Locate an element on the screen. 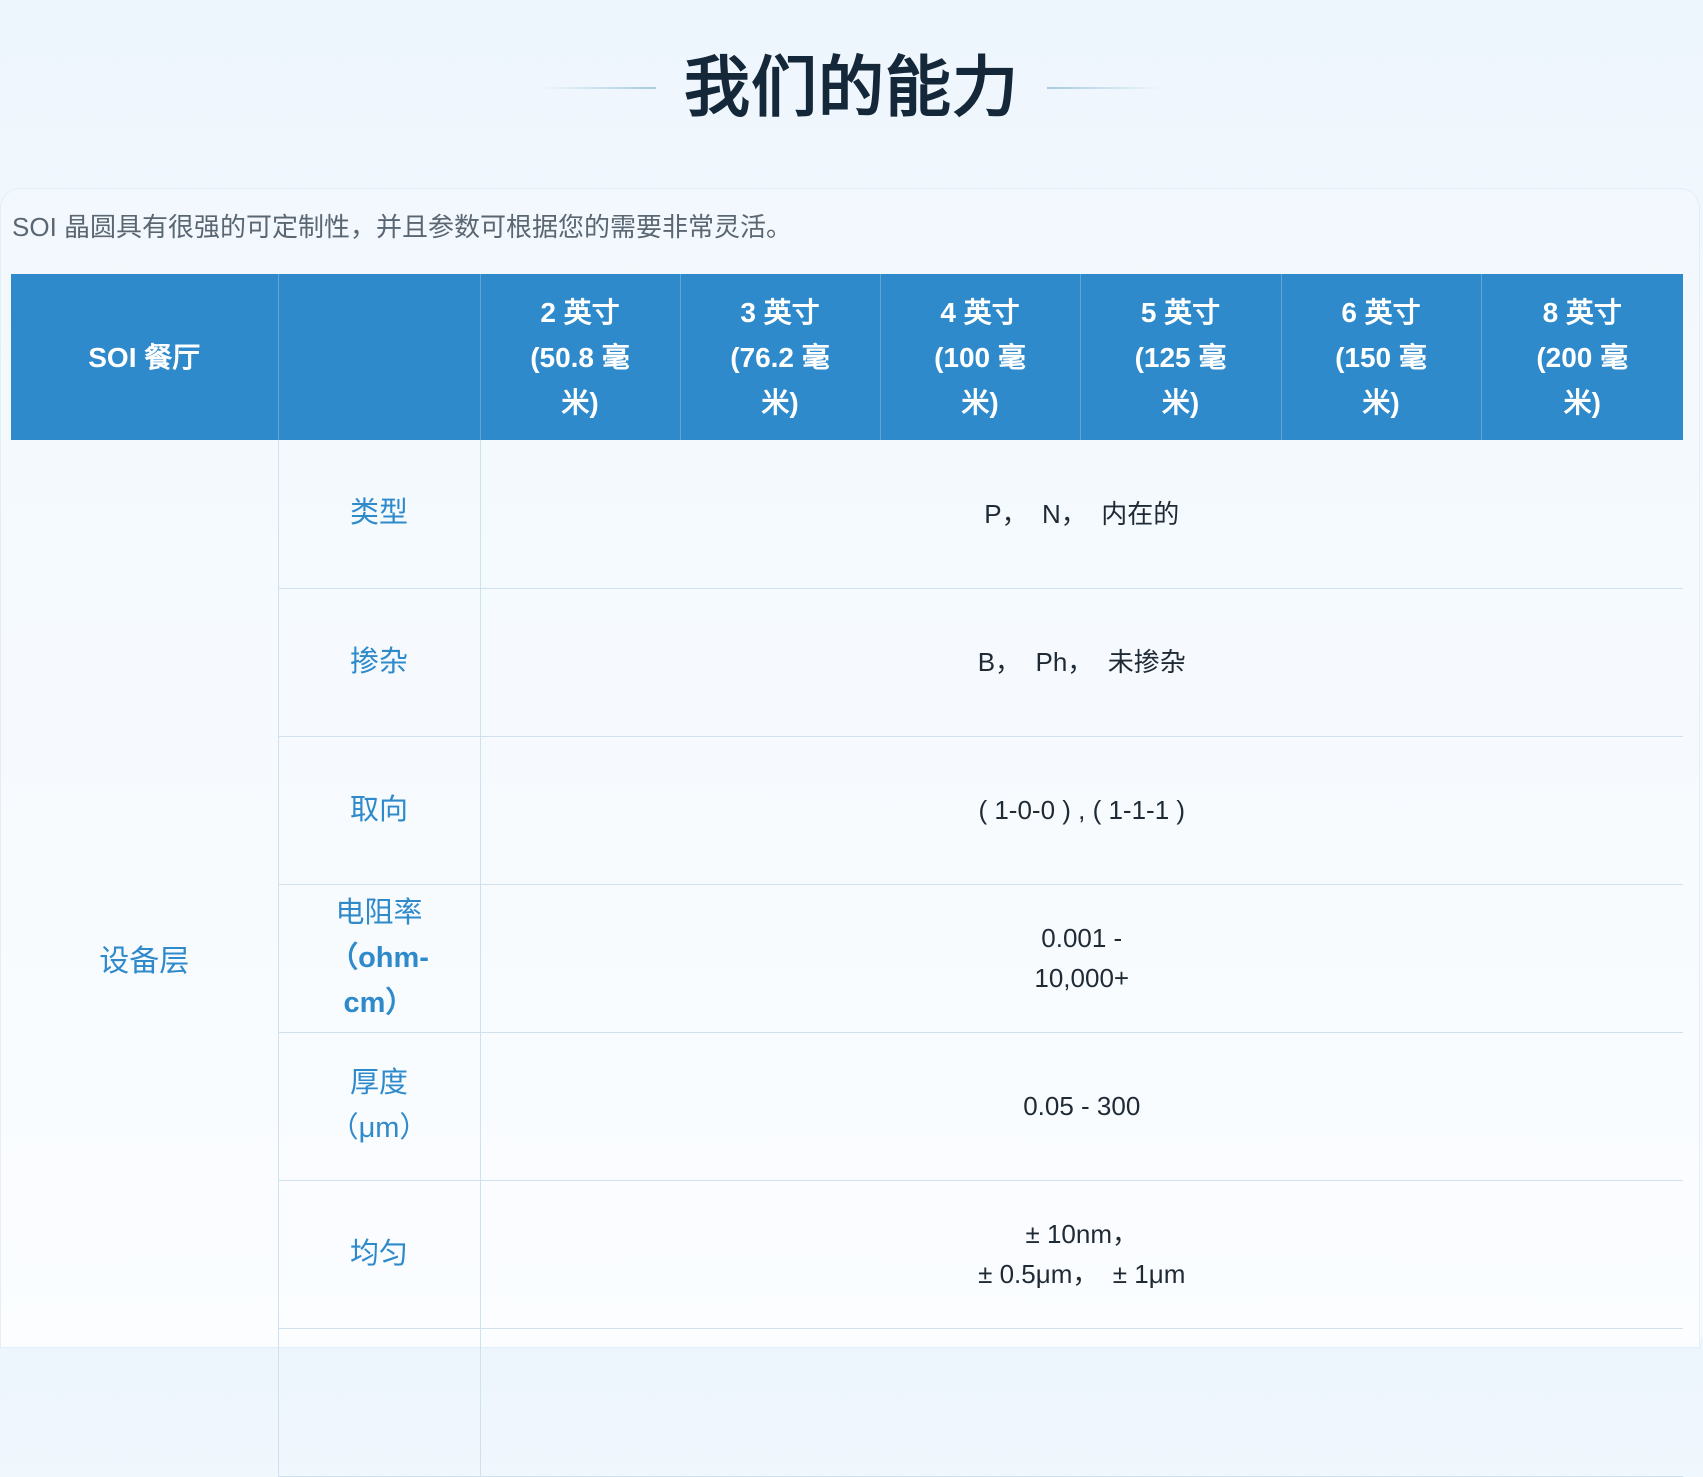 Image resolution: width=1703 pixels, height=1477 pixels. header-4in: 4 英寸 (100 毫米) is located at coordinates (979, 357).